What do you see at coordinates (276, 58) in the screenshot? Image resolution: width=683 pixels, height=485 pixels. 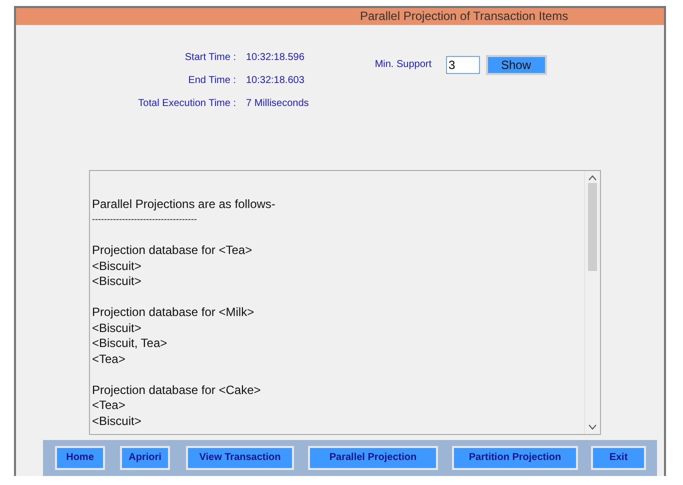 I see `time-value: 10:32:18.596` at bounding box center [276, 58].